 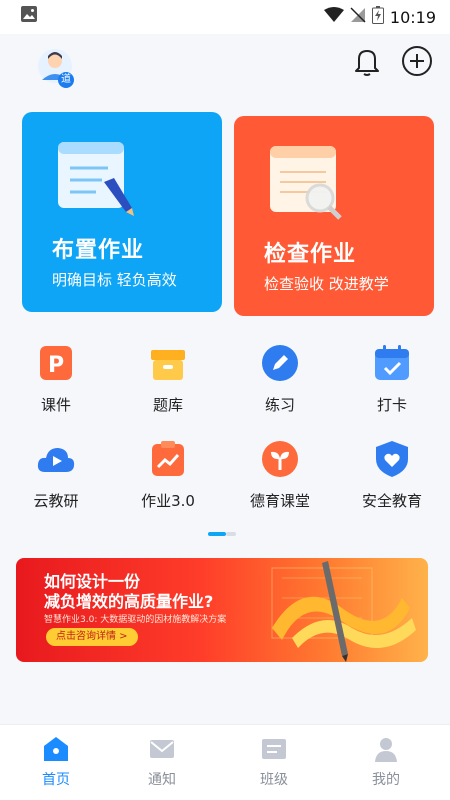 What do you see at coordinates (326, 284) in the screenshot?
I see `check-homework-subtitle: 检查验收 改进教学` at bounding box center [326, 284].